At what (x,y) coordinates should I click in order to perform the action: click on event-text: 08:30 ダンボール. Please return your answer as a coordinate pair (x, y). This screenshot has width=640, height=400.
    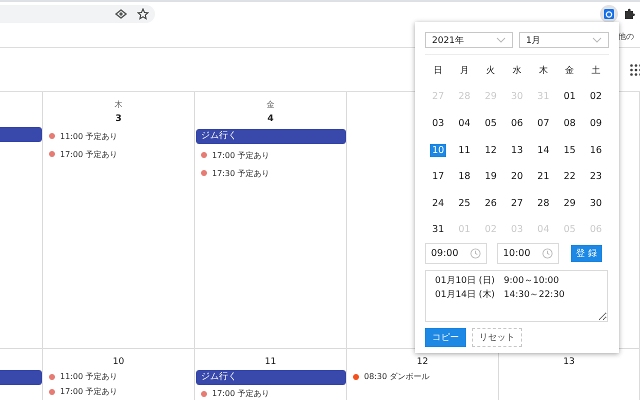
    Looking at the image, I should click on (397, 376).